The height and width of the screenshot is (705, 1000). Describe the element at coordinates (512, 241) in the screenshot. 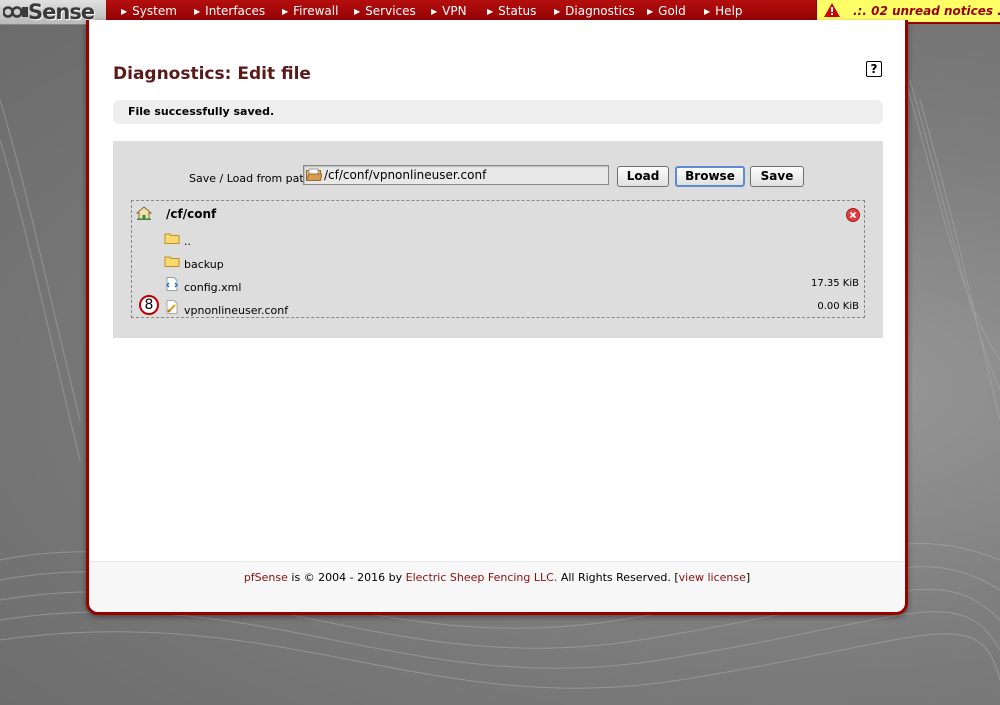

I see `file-entry-parent: ..` at that location.